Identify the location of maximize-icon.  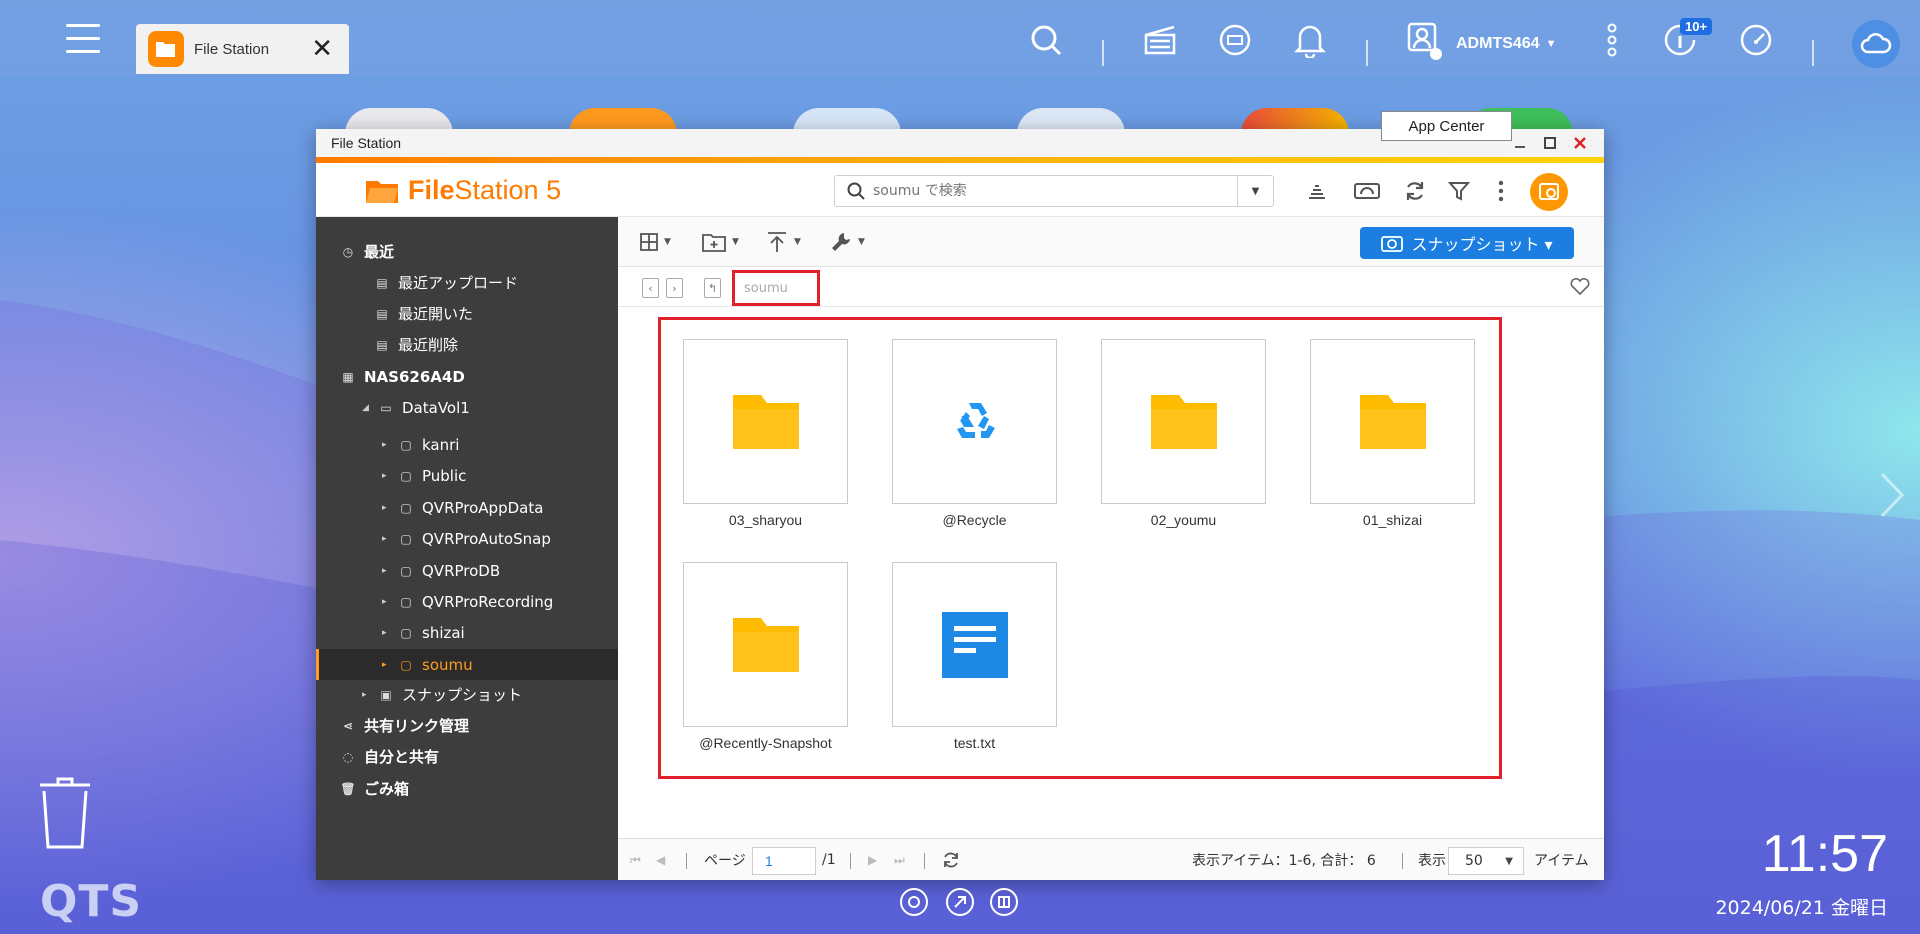
(1550, 143).